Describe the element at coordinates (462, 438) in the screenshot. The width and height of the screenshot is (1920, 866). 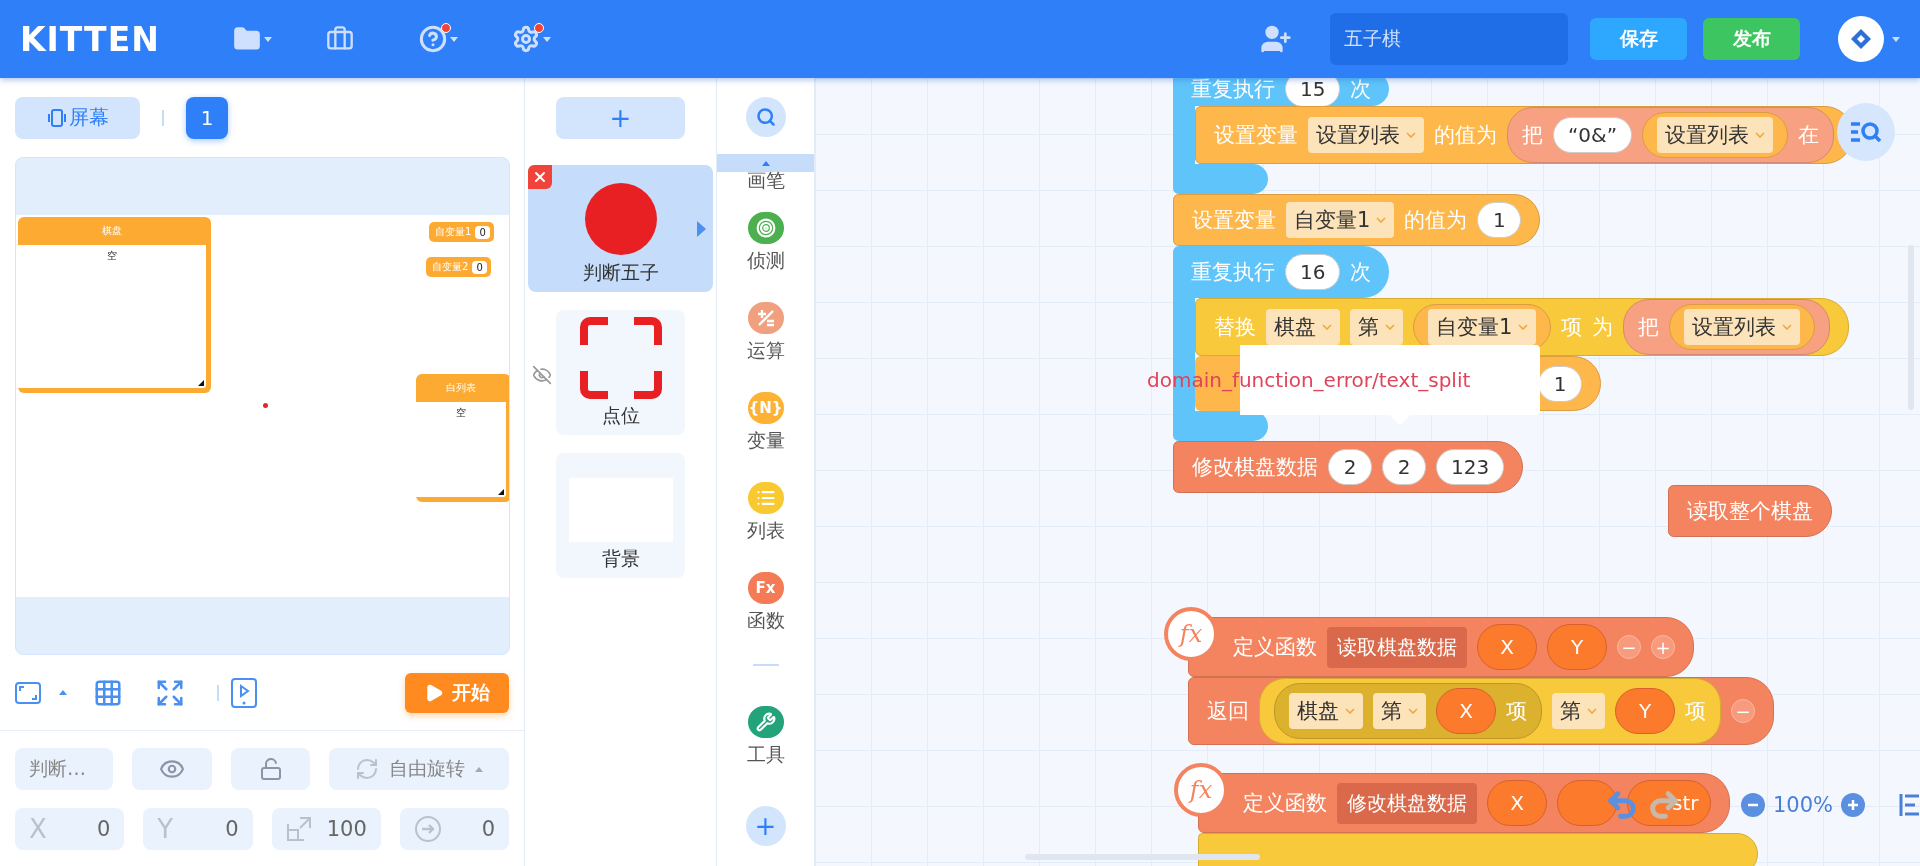
I see `list-monitor: 白列表 空` at that location.